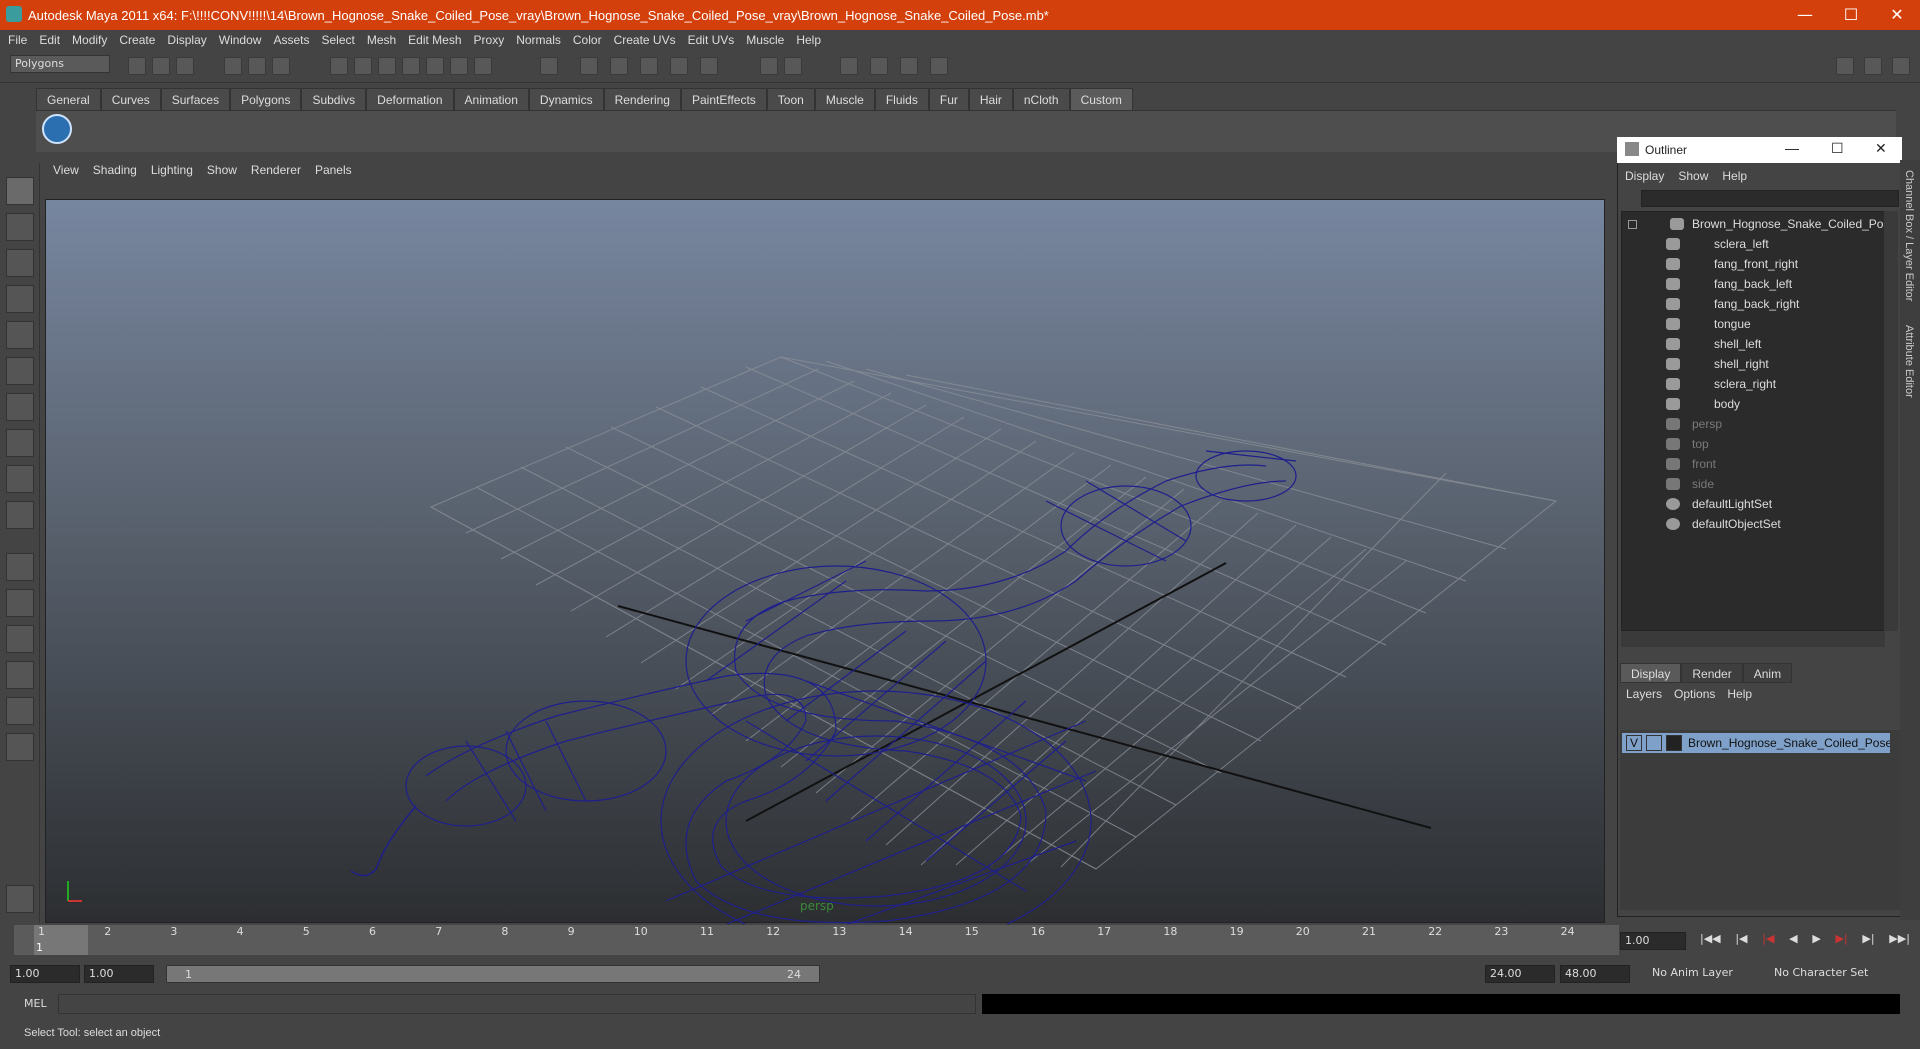 Image resolution: width=1920 pixels, height=1049 pixels. What do you see at coordinates (1653, 941) in the screenshot?
I see `current-time-field: 1.00` at bounding box center [1653, 941].